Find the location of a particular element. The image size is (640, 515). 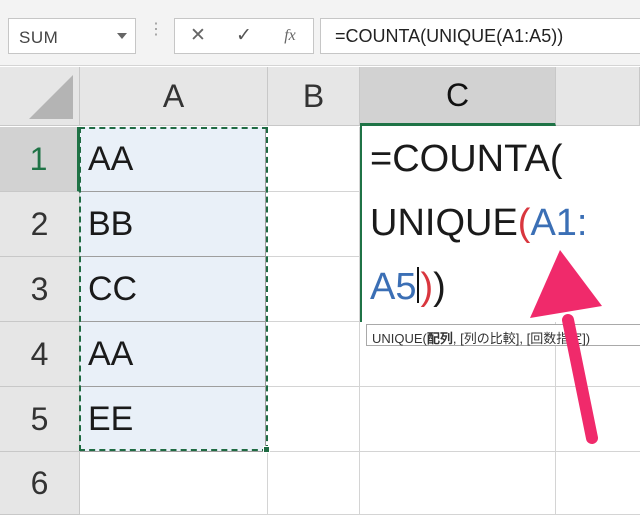

editor-line-3: A5)) is located at coordinates (408, 287).